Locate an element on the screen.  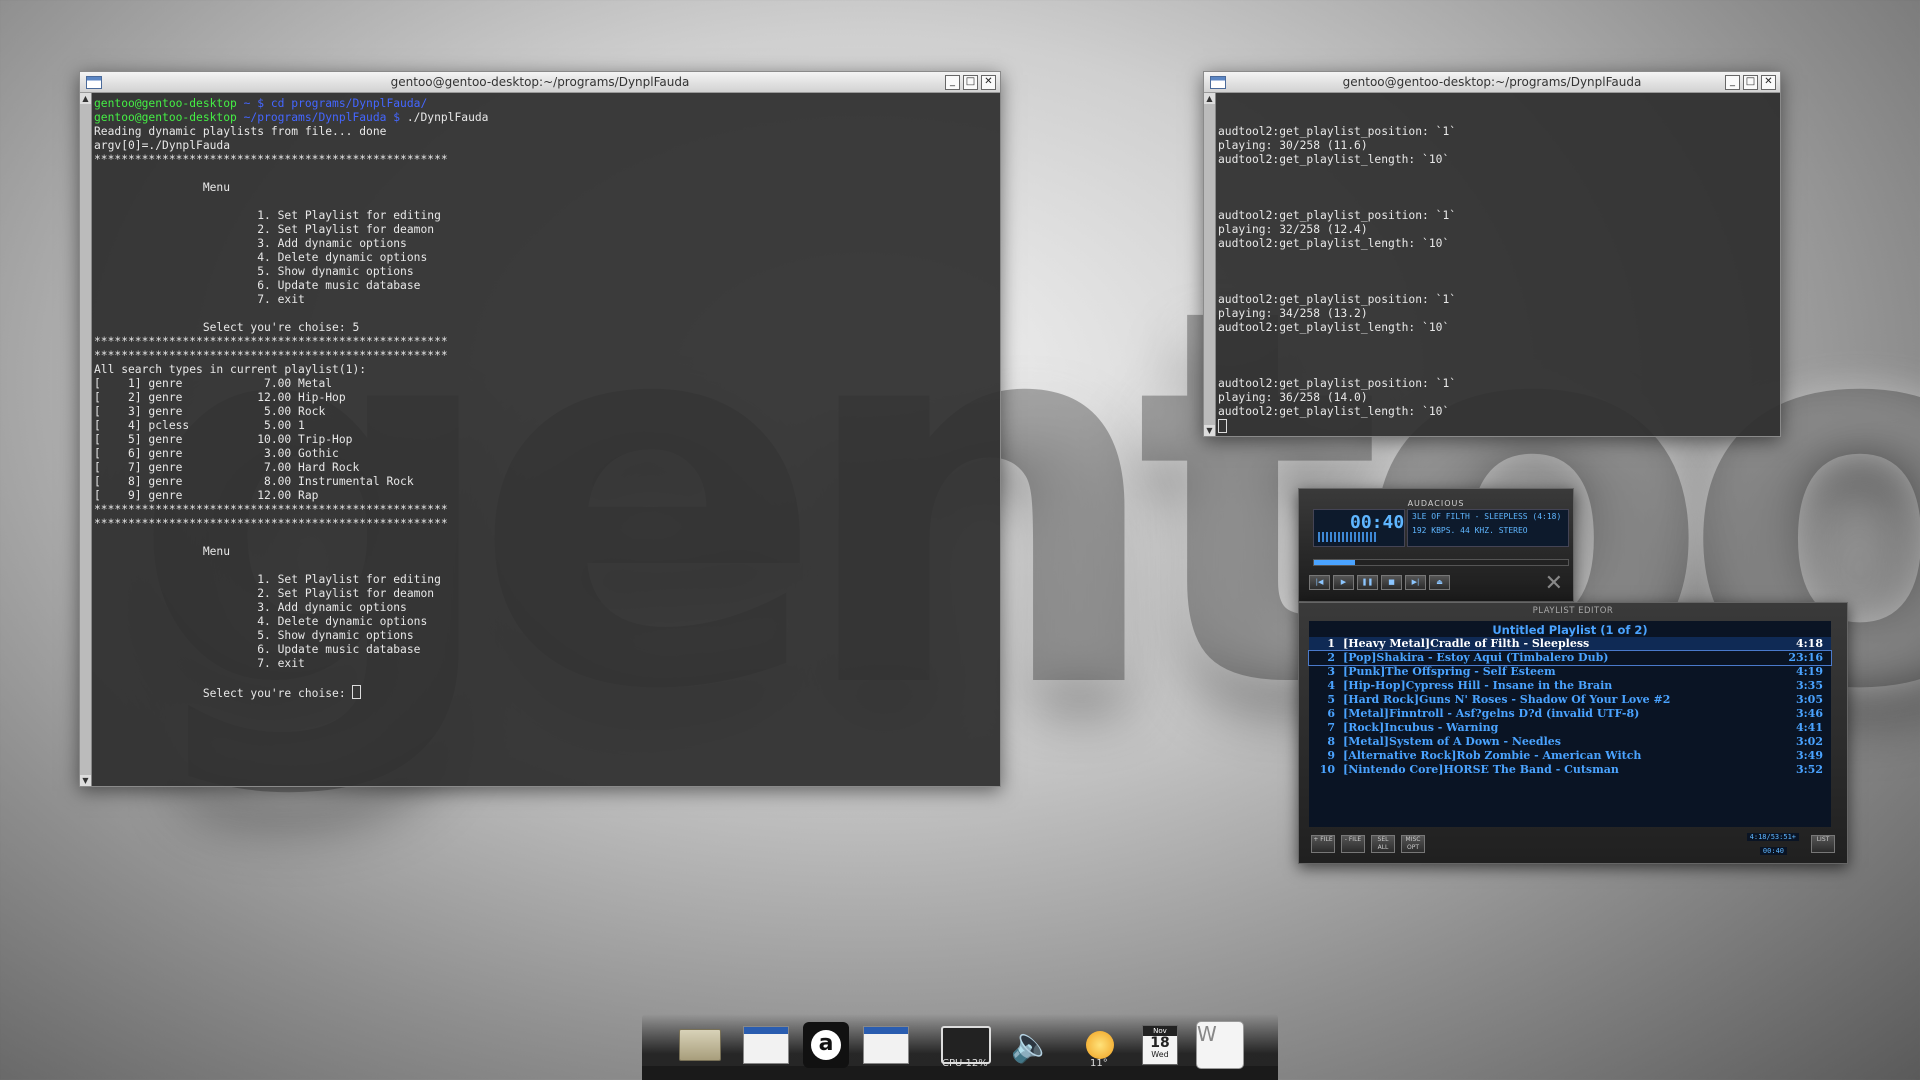
playlist-row-title: [Heavy Metal]Cradle of Filth - Sleepless is located at coordinates (1466, 643).